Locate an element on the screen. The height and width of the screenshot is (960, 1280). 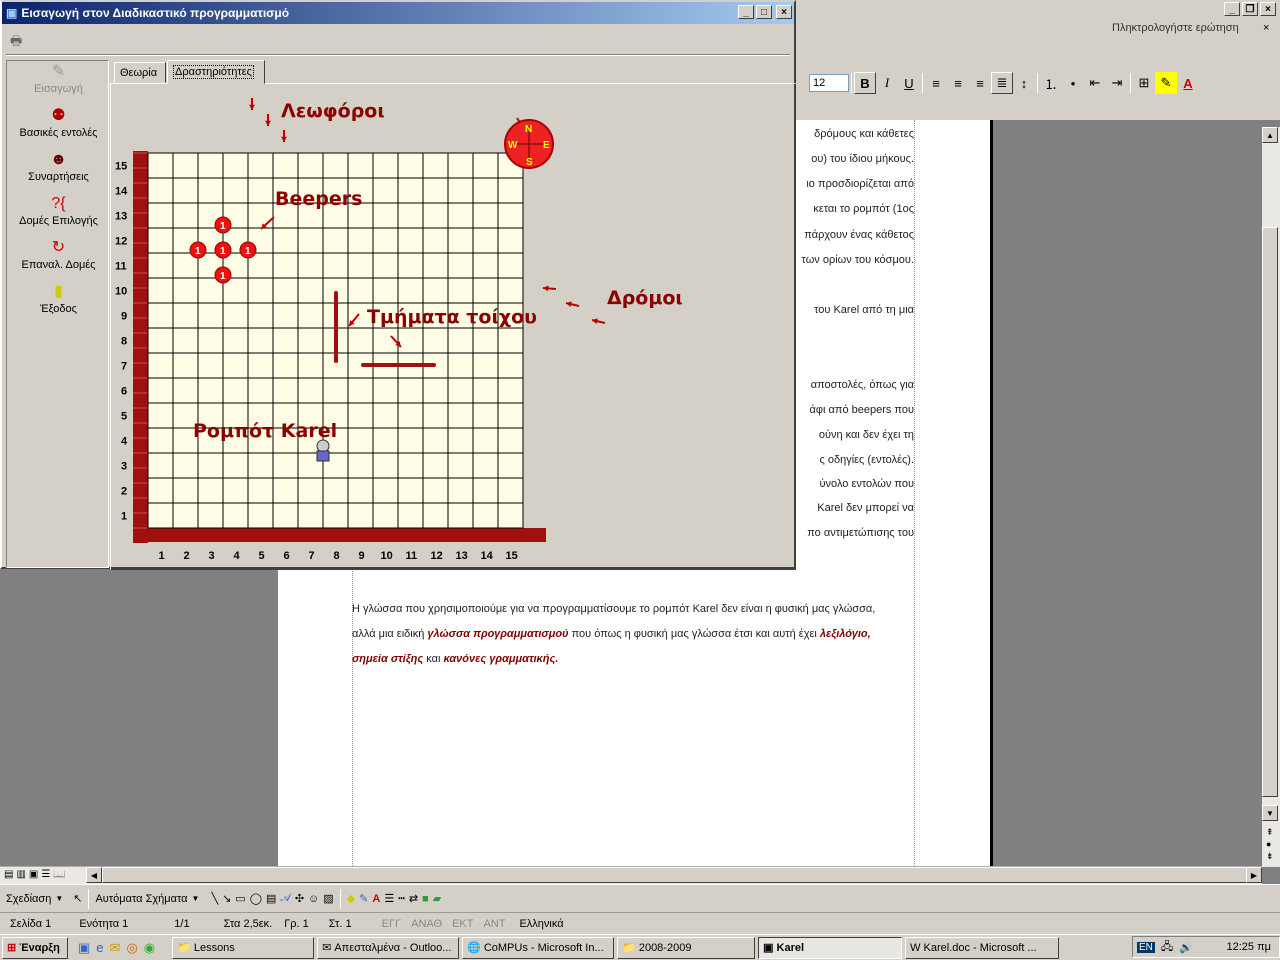
arrow-style-icon: ⇄ is located at coordinates (413, 898).